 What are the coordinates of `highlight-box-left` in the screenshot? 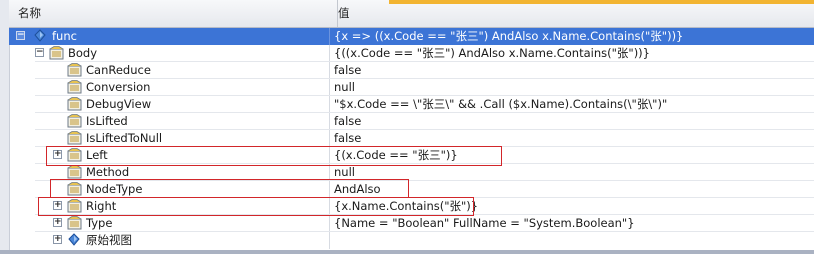 It's located at (274, 156).